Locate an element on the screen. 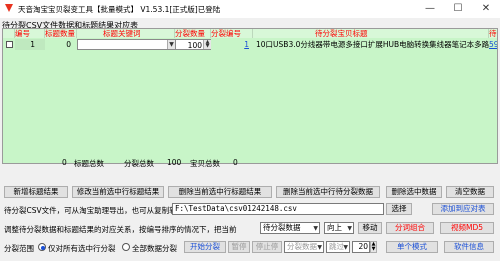  radio-selected-rows-label: 仅对所有选中行分裂 is located at coordinates (82, 248).